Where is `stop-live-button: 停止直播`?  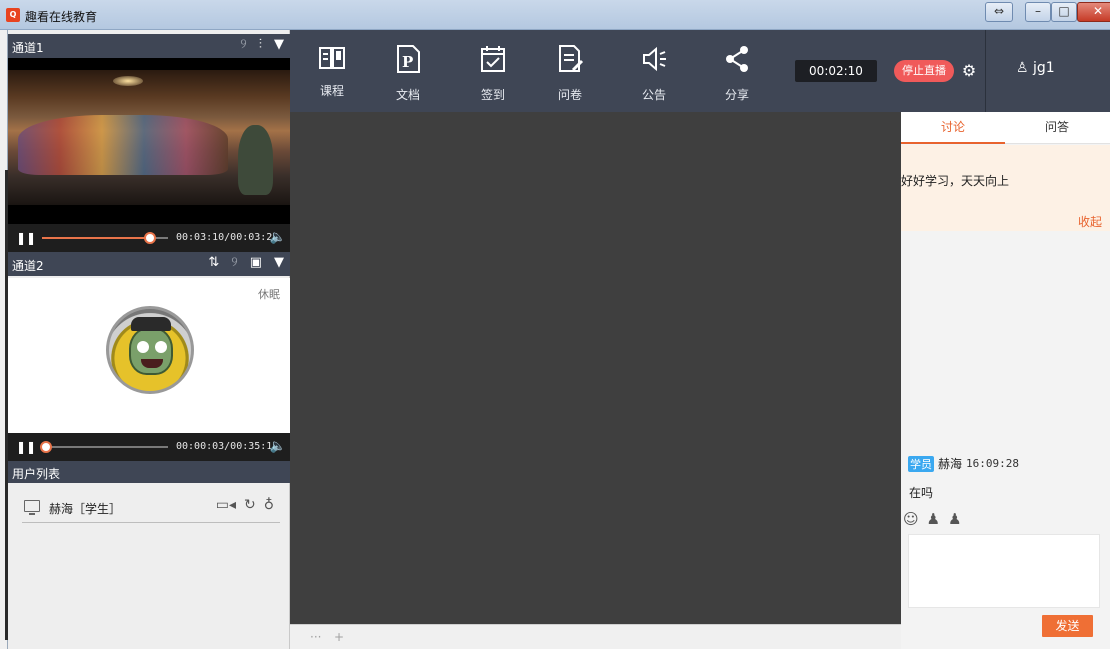 stop-live-button: 停止直播 is located at coordinates (924, 71).